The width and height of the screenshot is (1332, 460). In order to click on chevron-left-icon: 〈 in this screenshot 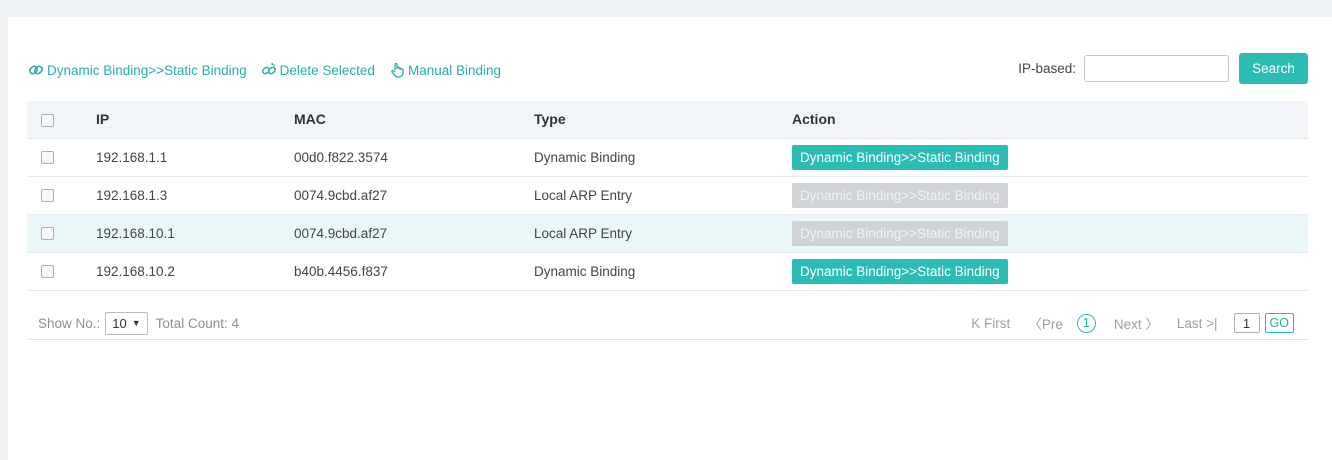, I will do `click(1035, 324)`.